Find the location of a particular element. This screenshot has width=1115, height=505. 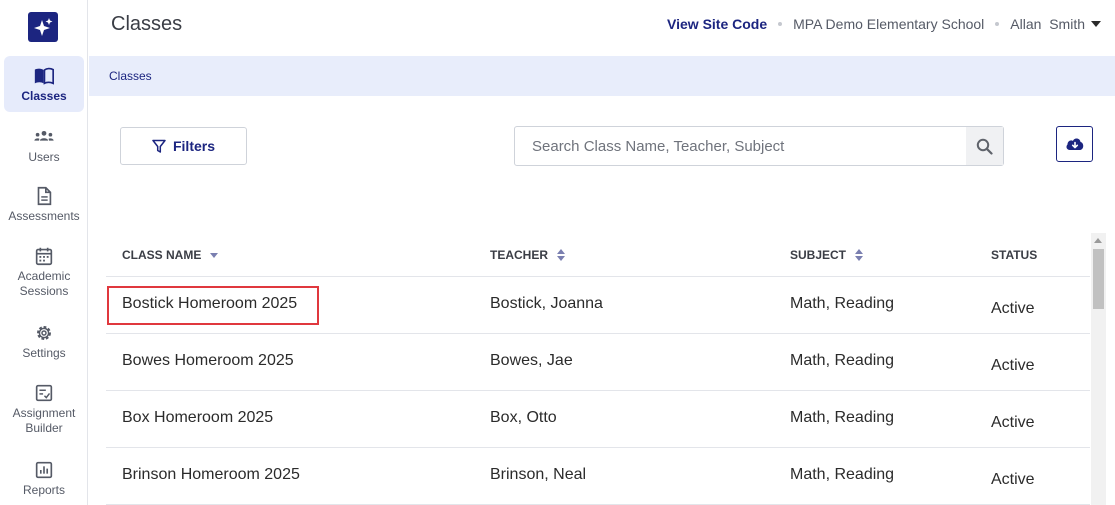

sparkle-logo-icon is located at coordinates (43, 27).